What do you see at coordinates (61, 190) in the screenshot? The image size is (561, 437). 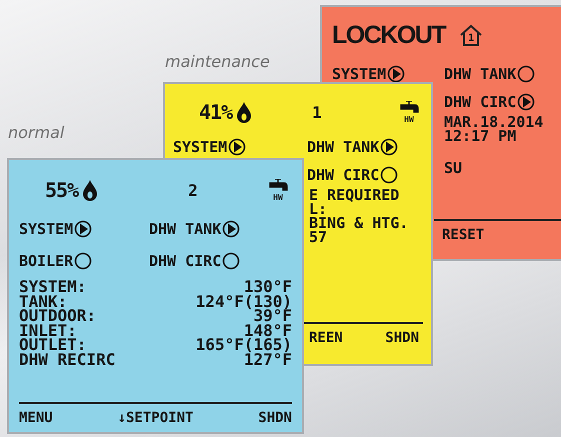 I see `firing-rate: 55%` at bounding box center [61, 190].